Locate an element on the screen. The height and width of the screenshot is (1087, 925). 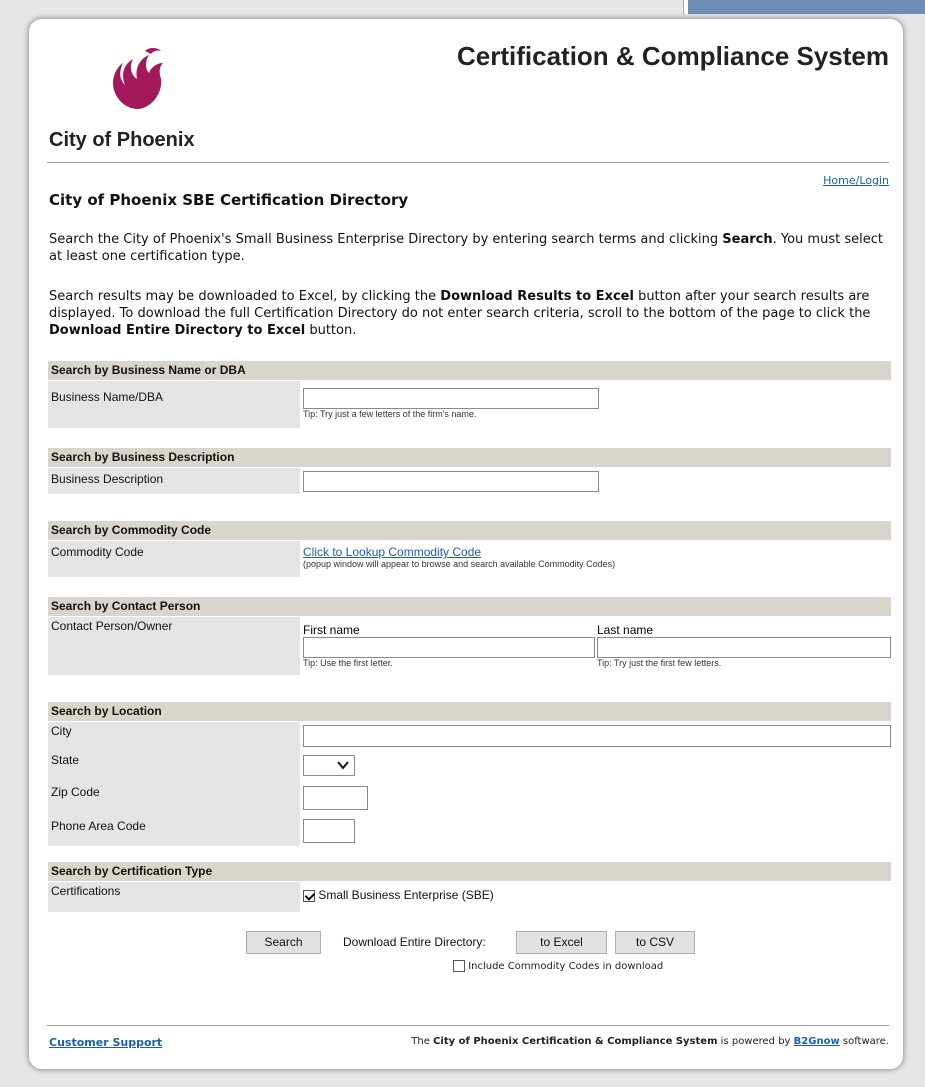
to-excel-button: to Excel is located at coordinates (561, 942).